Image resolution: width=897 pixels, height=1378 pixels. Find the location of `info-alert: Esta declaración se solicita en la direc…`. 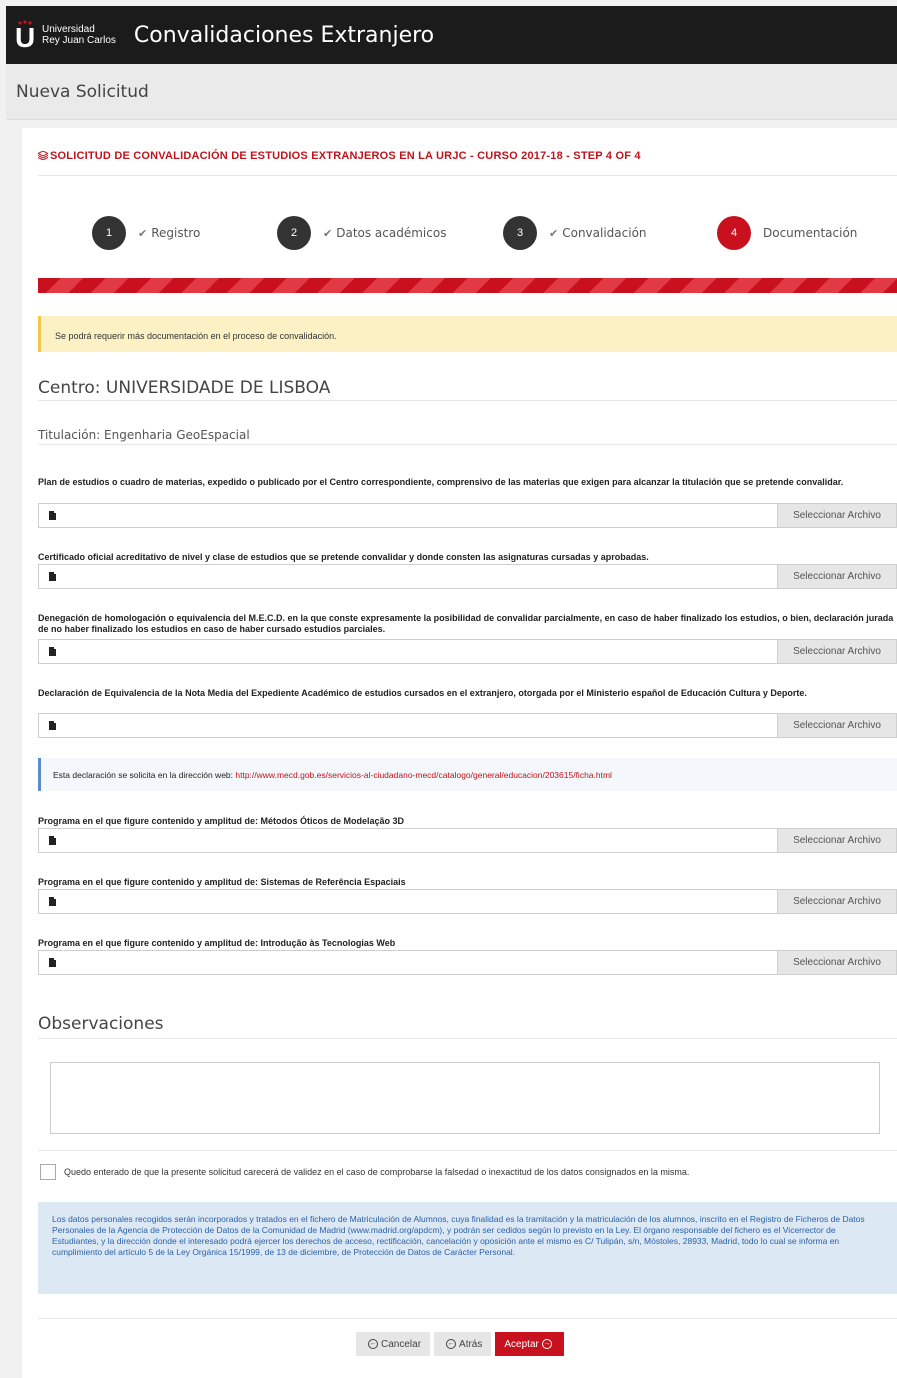

info-alert: Esta declaración se solicita en la direc… is located at coordinates (467, 774).